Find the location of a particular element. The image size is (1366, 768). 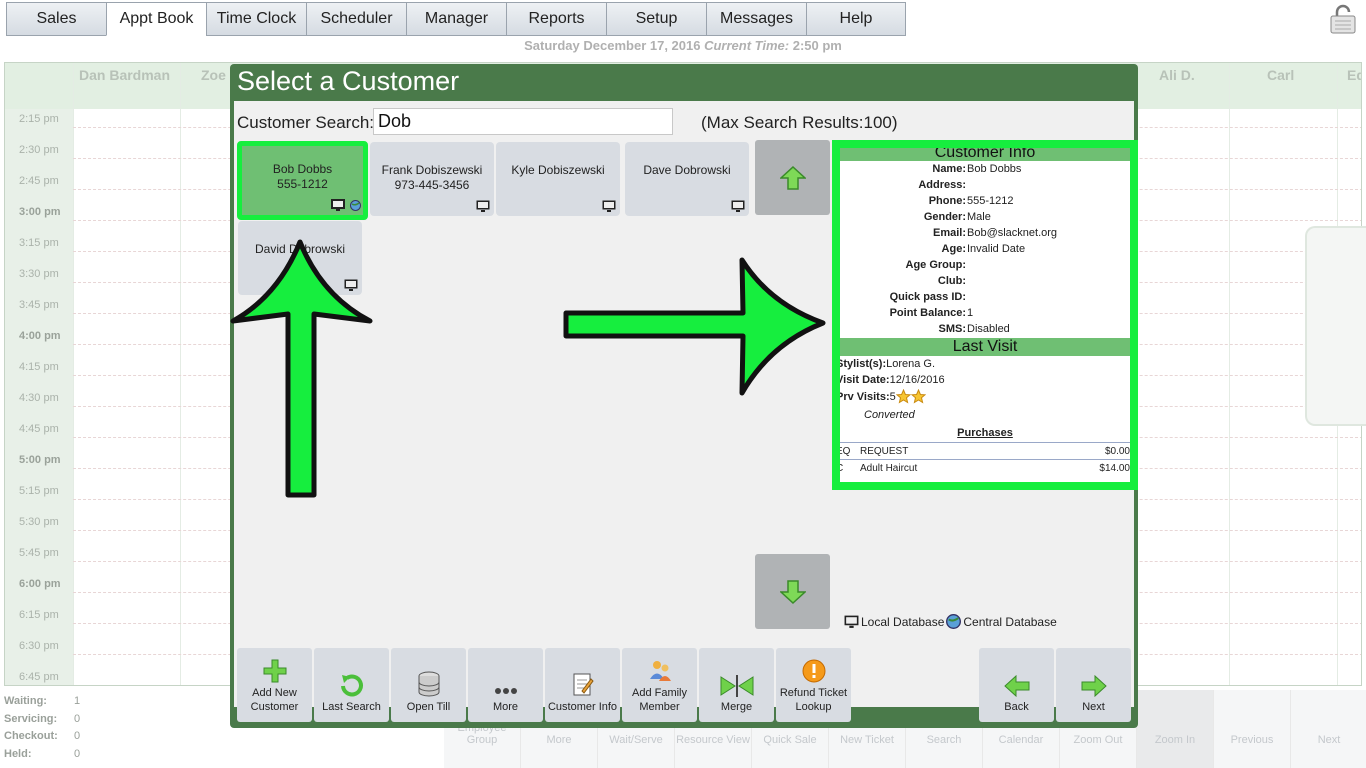

time-slot-label: 3:45 pm is located at coordinates (39, 305).